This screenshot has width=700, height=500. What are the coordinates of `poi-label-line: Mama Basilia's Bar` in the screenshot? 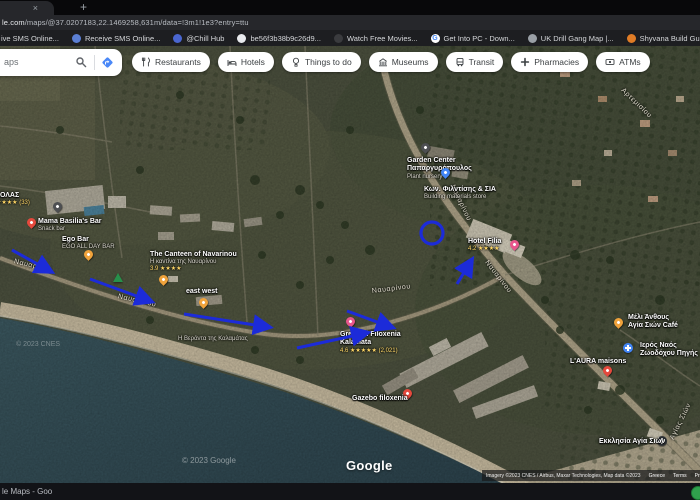 It's located at (70, 221).